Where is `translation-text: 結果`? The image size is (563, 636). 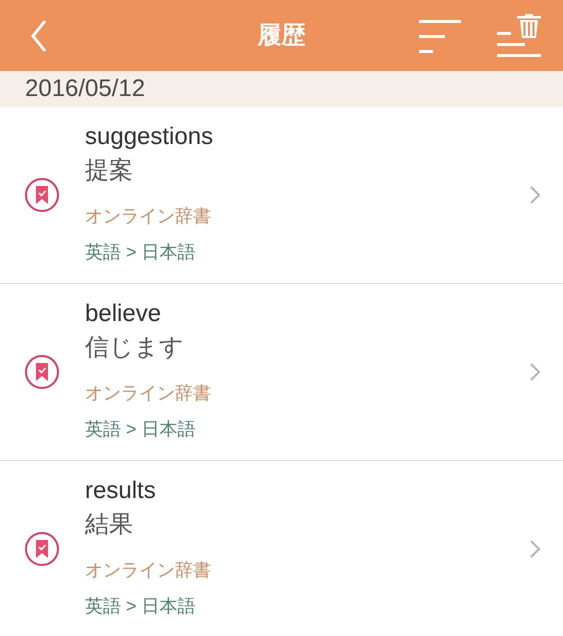 translation-text: 結果 is located at coordinates (109, 525).